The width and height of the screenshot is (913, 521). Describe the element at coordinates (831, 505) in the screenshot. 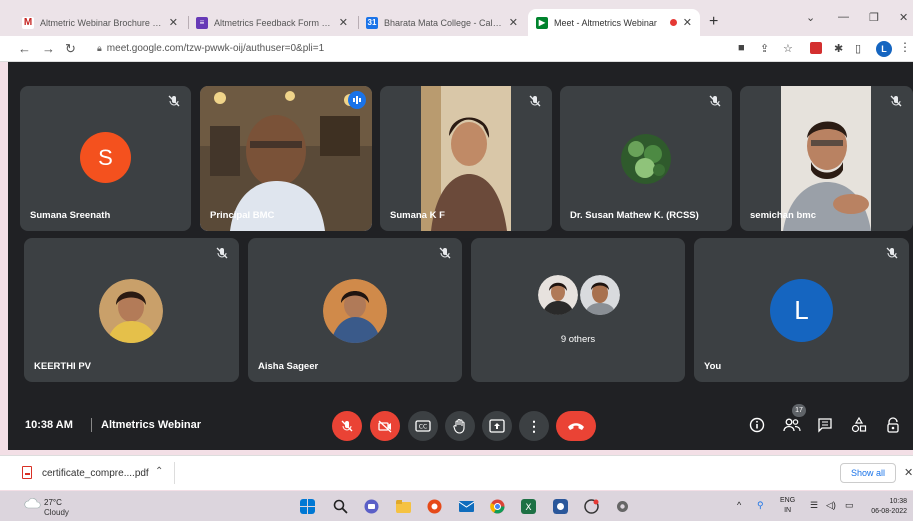

I see `volume-icon: ◁)` at that location.